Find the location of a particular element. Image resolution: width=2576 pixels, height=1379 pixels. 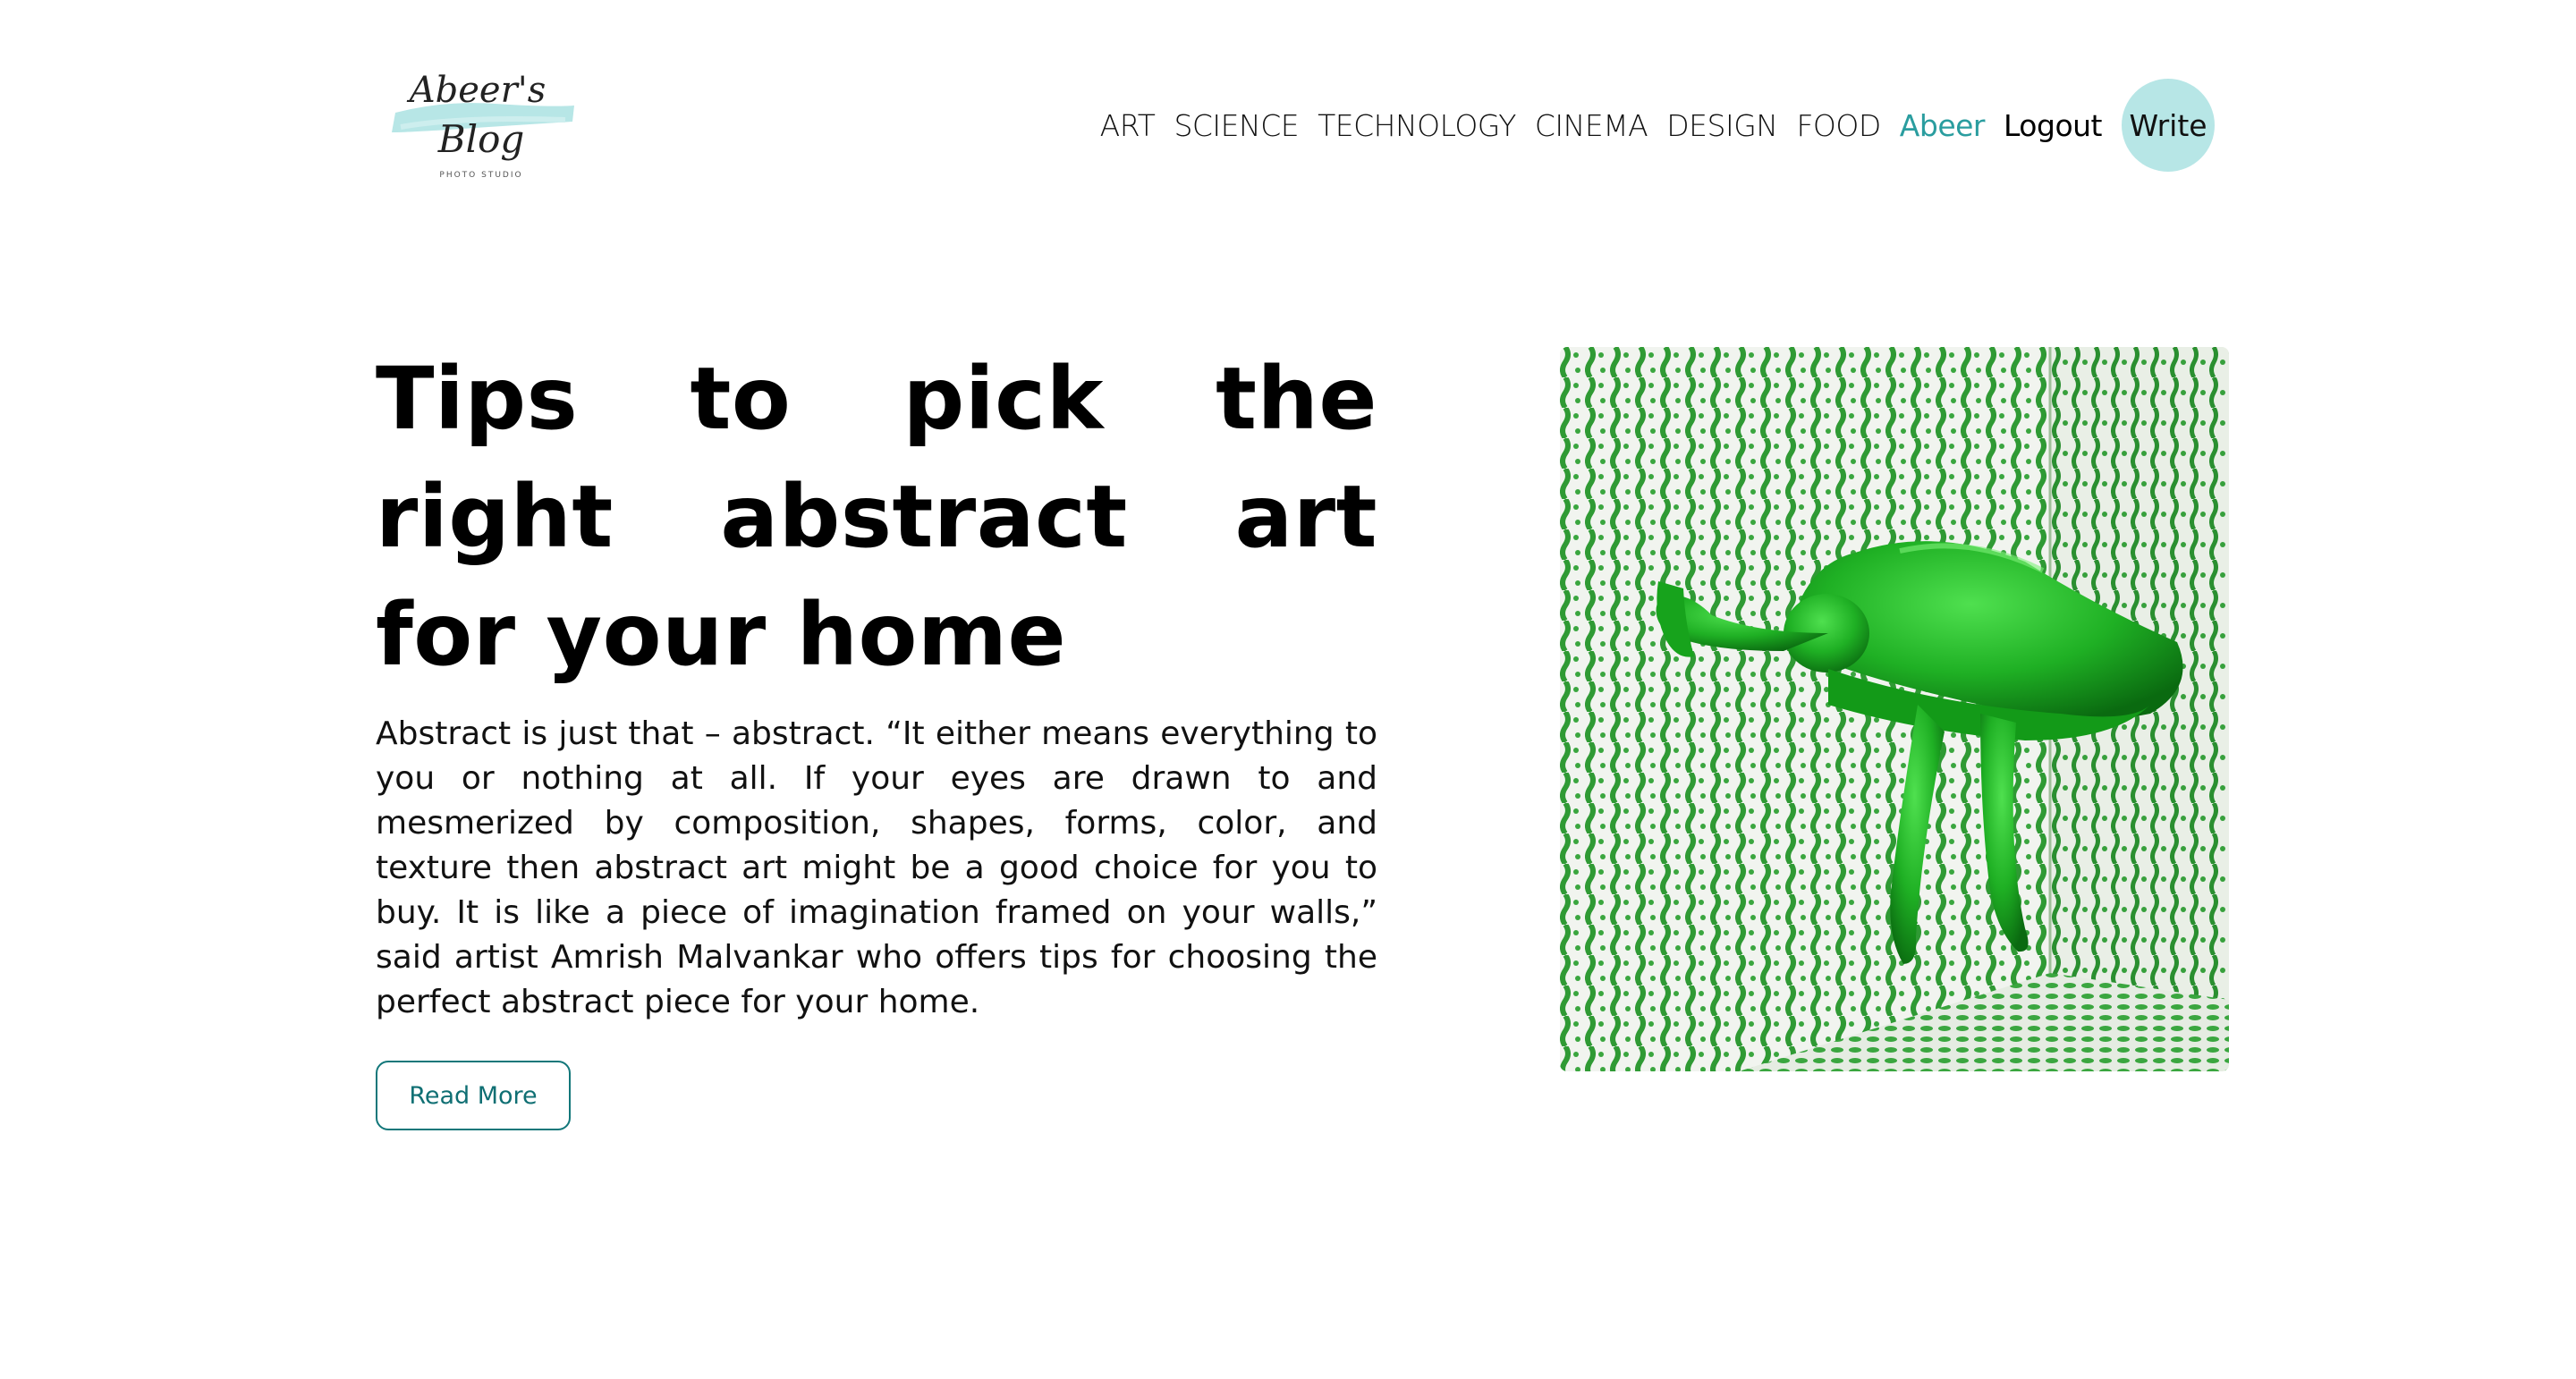

nav-item-technology: TECHNOLOGY is located at coordinates (1417, 125).